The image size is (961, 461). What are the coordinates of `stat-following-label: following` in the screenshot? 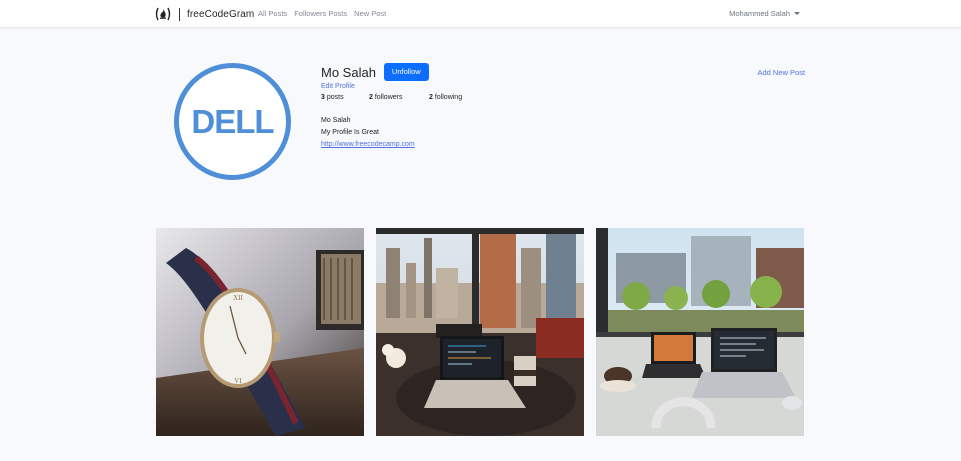 It's located at (448, 97).